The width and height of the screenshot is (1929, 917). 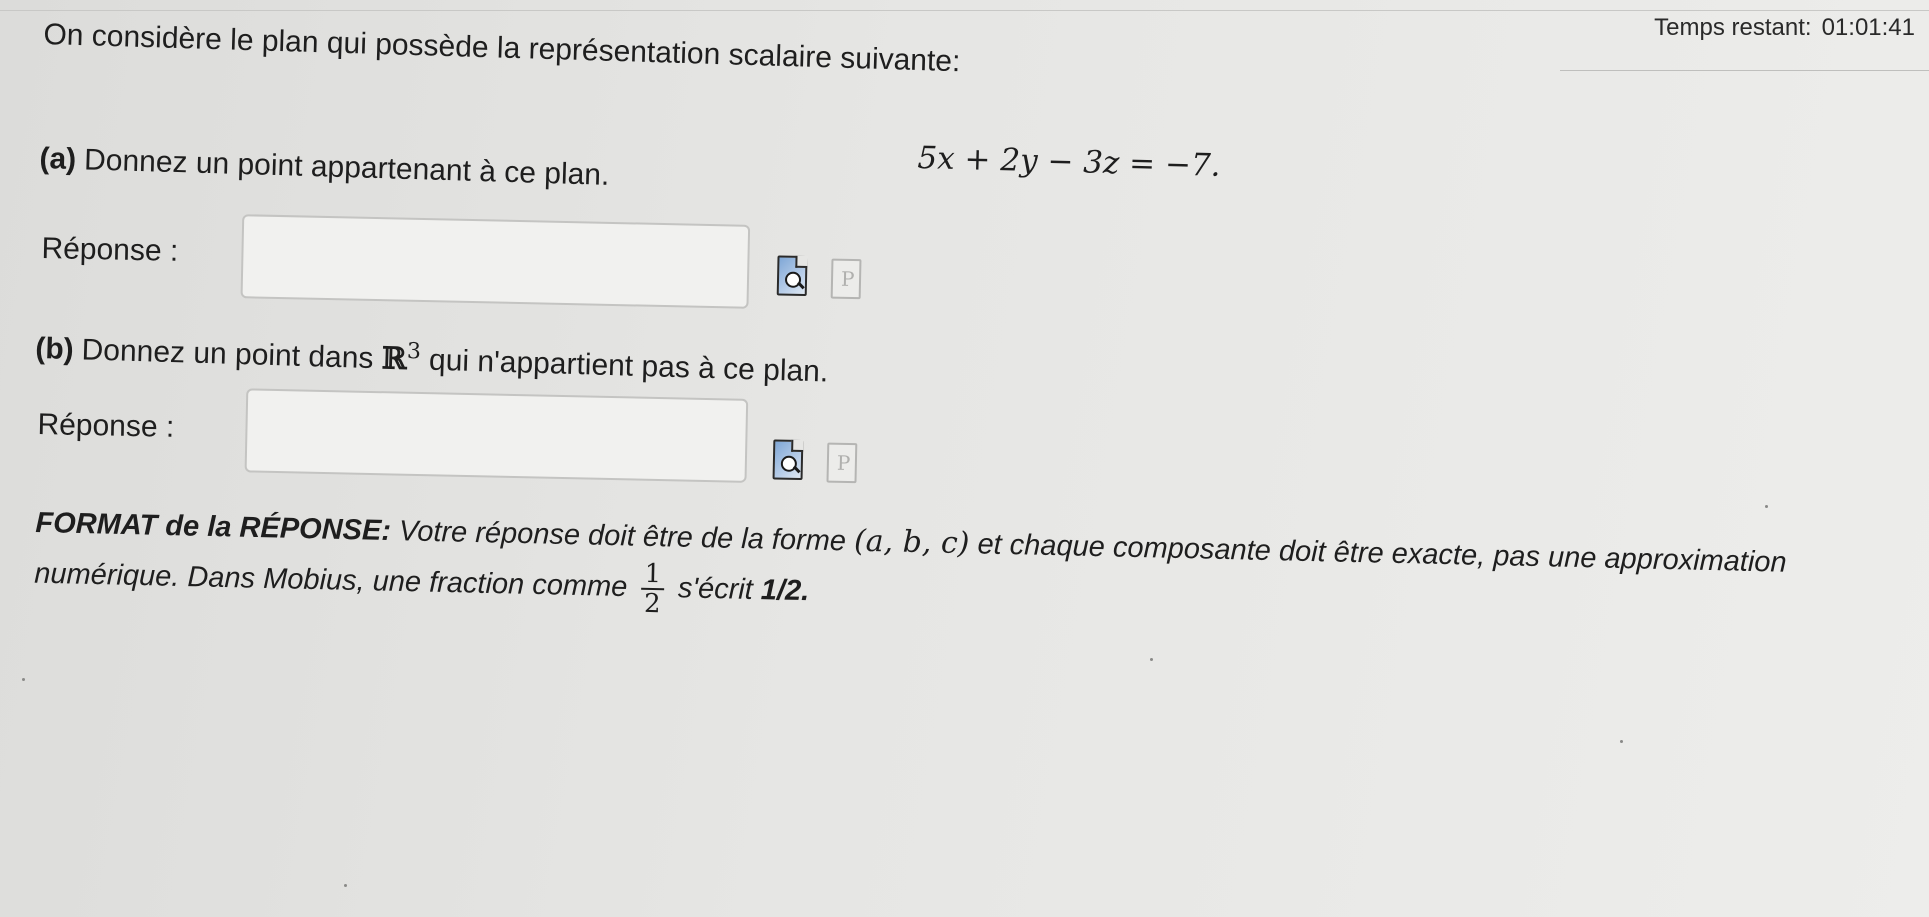 What do you see at coordinates (1733, 27) in the screenshot?
I see `timer-label: Temps restant:` at bounding box center [1733, 27].